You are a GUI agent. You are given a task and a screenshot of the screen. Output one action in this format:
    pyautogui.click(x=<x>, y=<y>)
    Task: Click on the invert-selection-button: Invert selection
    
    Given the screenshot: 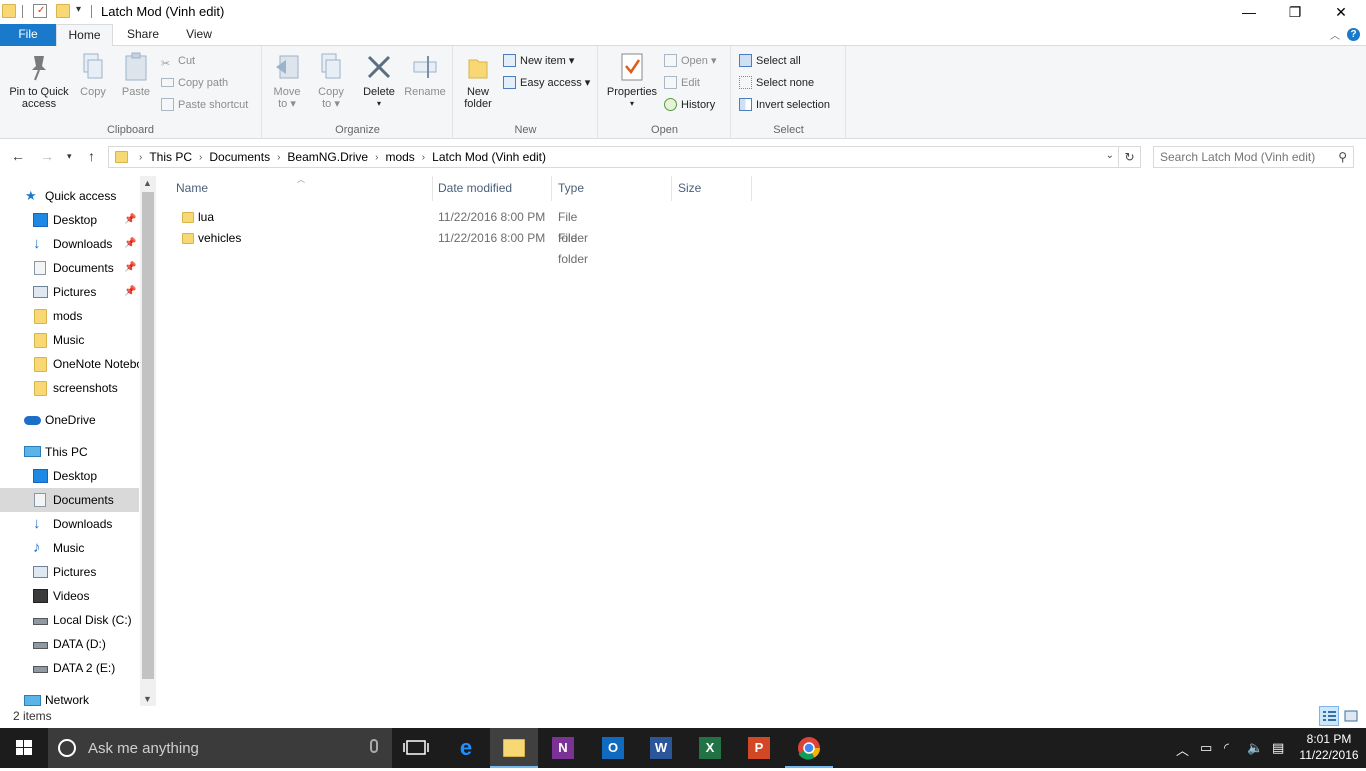 What is the action you would take?
    pyautogui.click(x=784, y=105)
    